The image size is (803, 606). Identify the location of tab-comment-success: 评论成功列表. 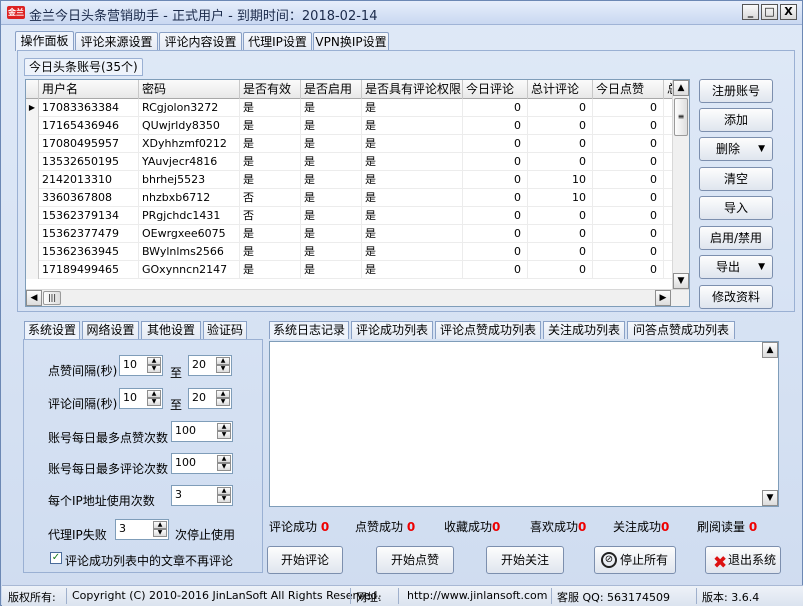
(392, 330).